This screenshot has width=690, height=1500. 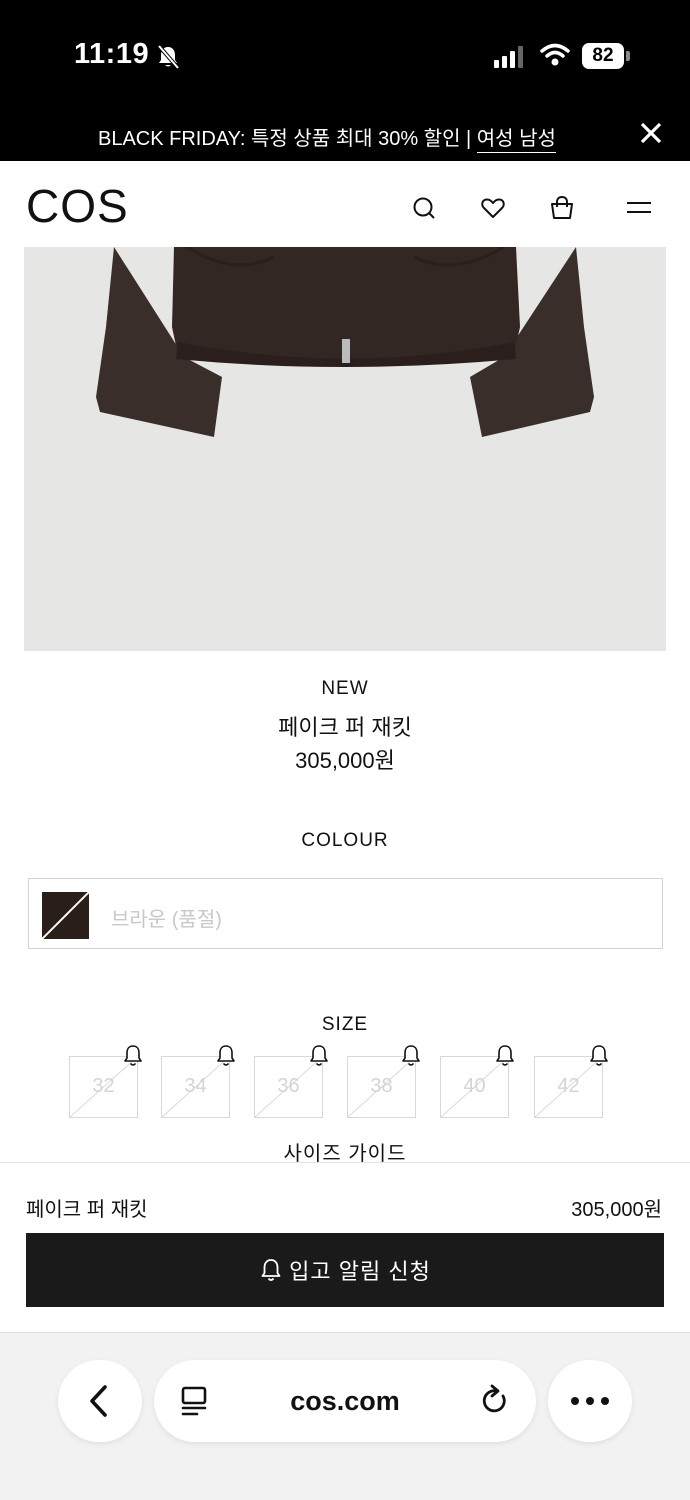 I want to click on logo: COS, so click(x=77, y=206).